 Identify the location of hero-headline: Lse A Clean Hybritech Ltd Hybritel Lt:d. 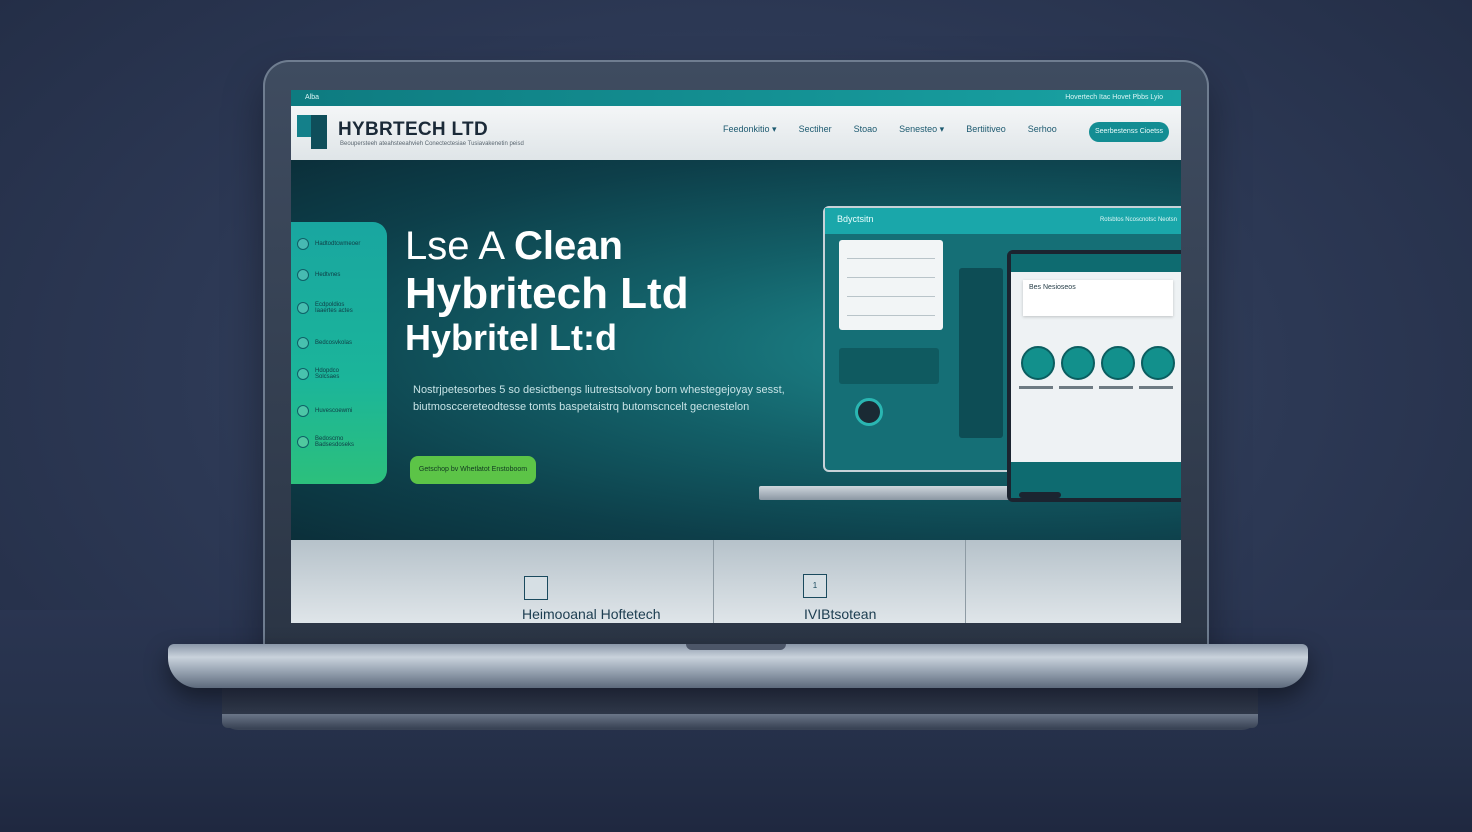
(547, 291).